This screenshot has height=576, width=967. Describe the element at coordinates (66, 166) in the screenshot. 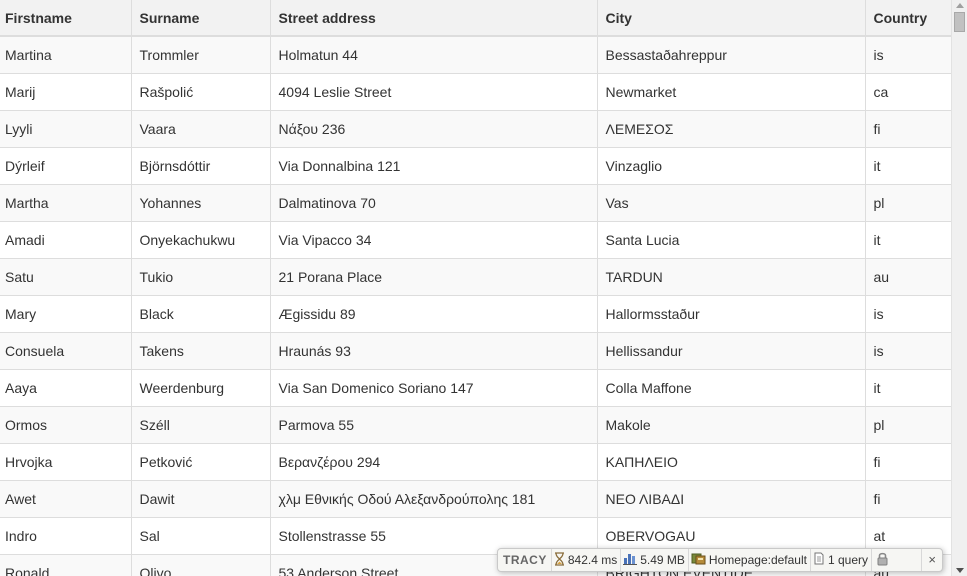

I see `cell-firstname: Dýrleif` at that location.